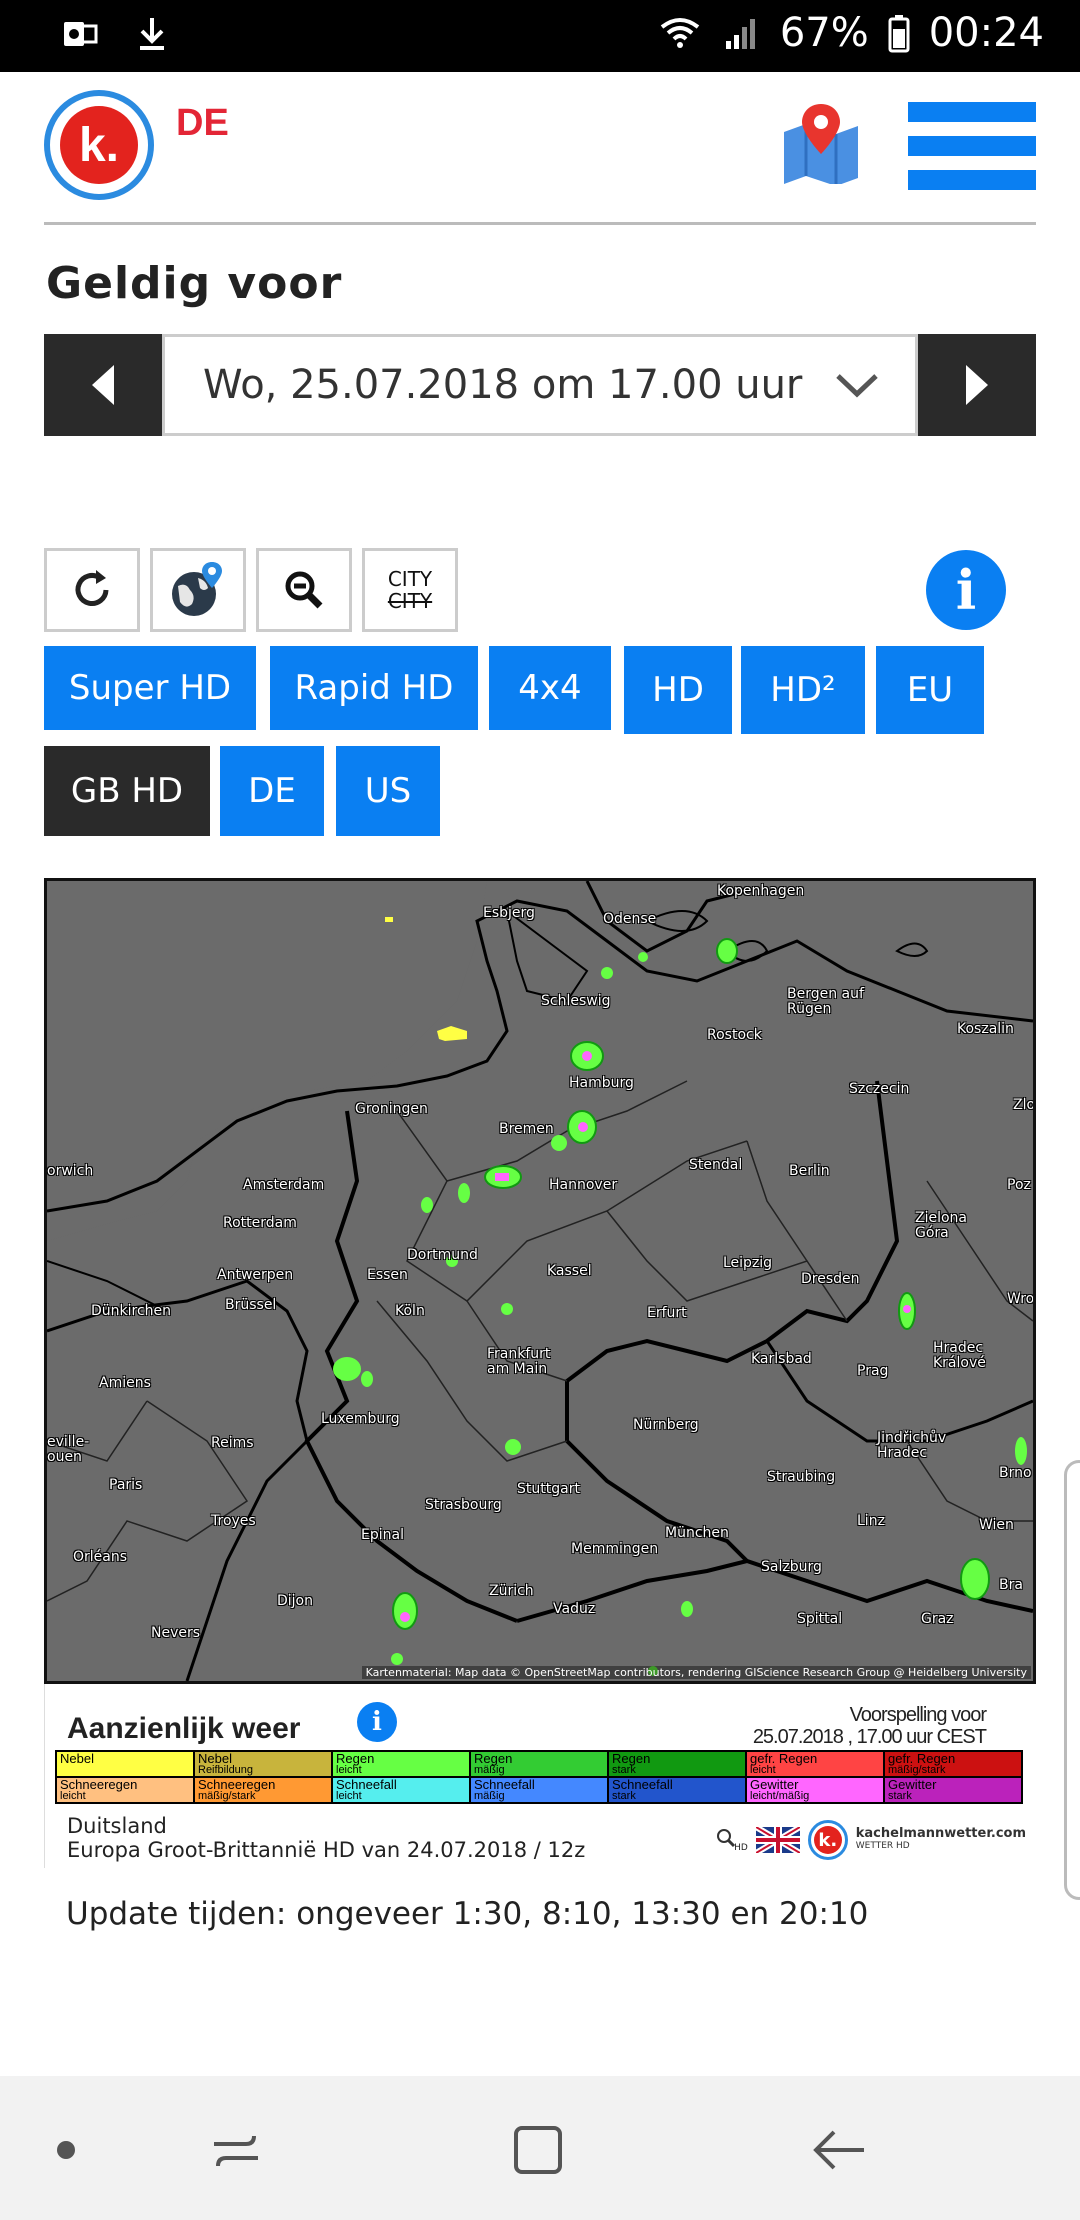 The image size is (1080, 2220). Describe the element at coordinates (503, 385) in the screenshot. I see `datetime-value: Wo, 25.07.2018 om 17.00 uur` at that location.